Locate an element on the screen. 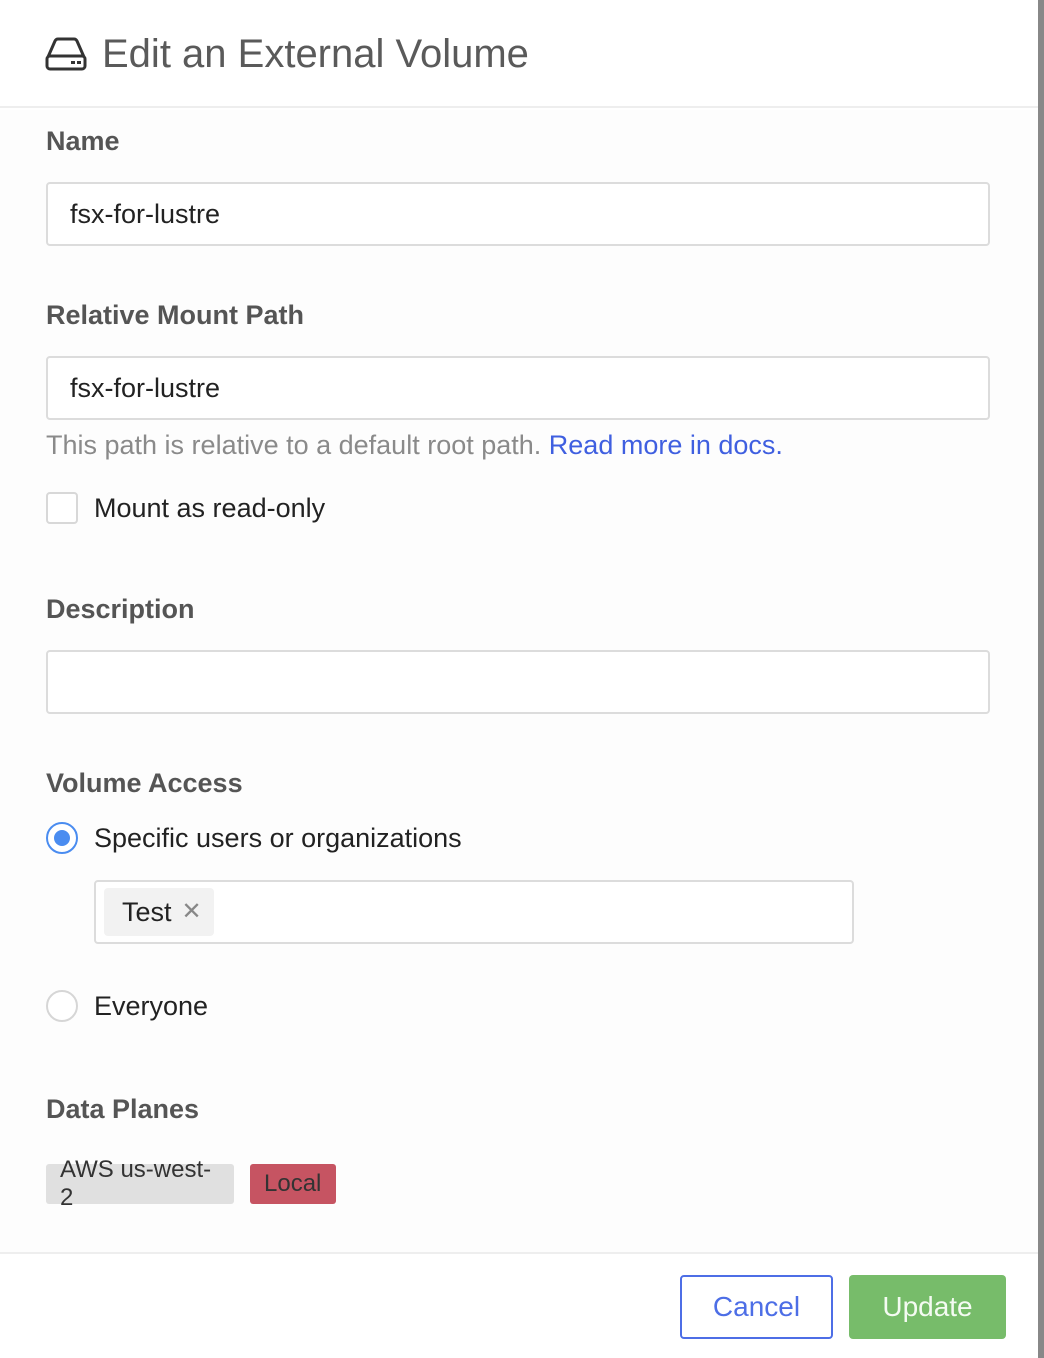 The height and width of the screenshot is (1358, 1044). mount-path-label: Relative Mount Path is located at coordinates (175, 315).